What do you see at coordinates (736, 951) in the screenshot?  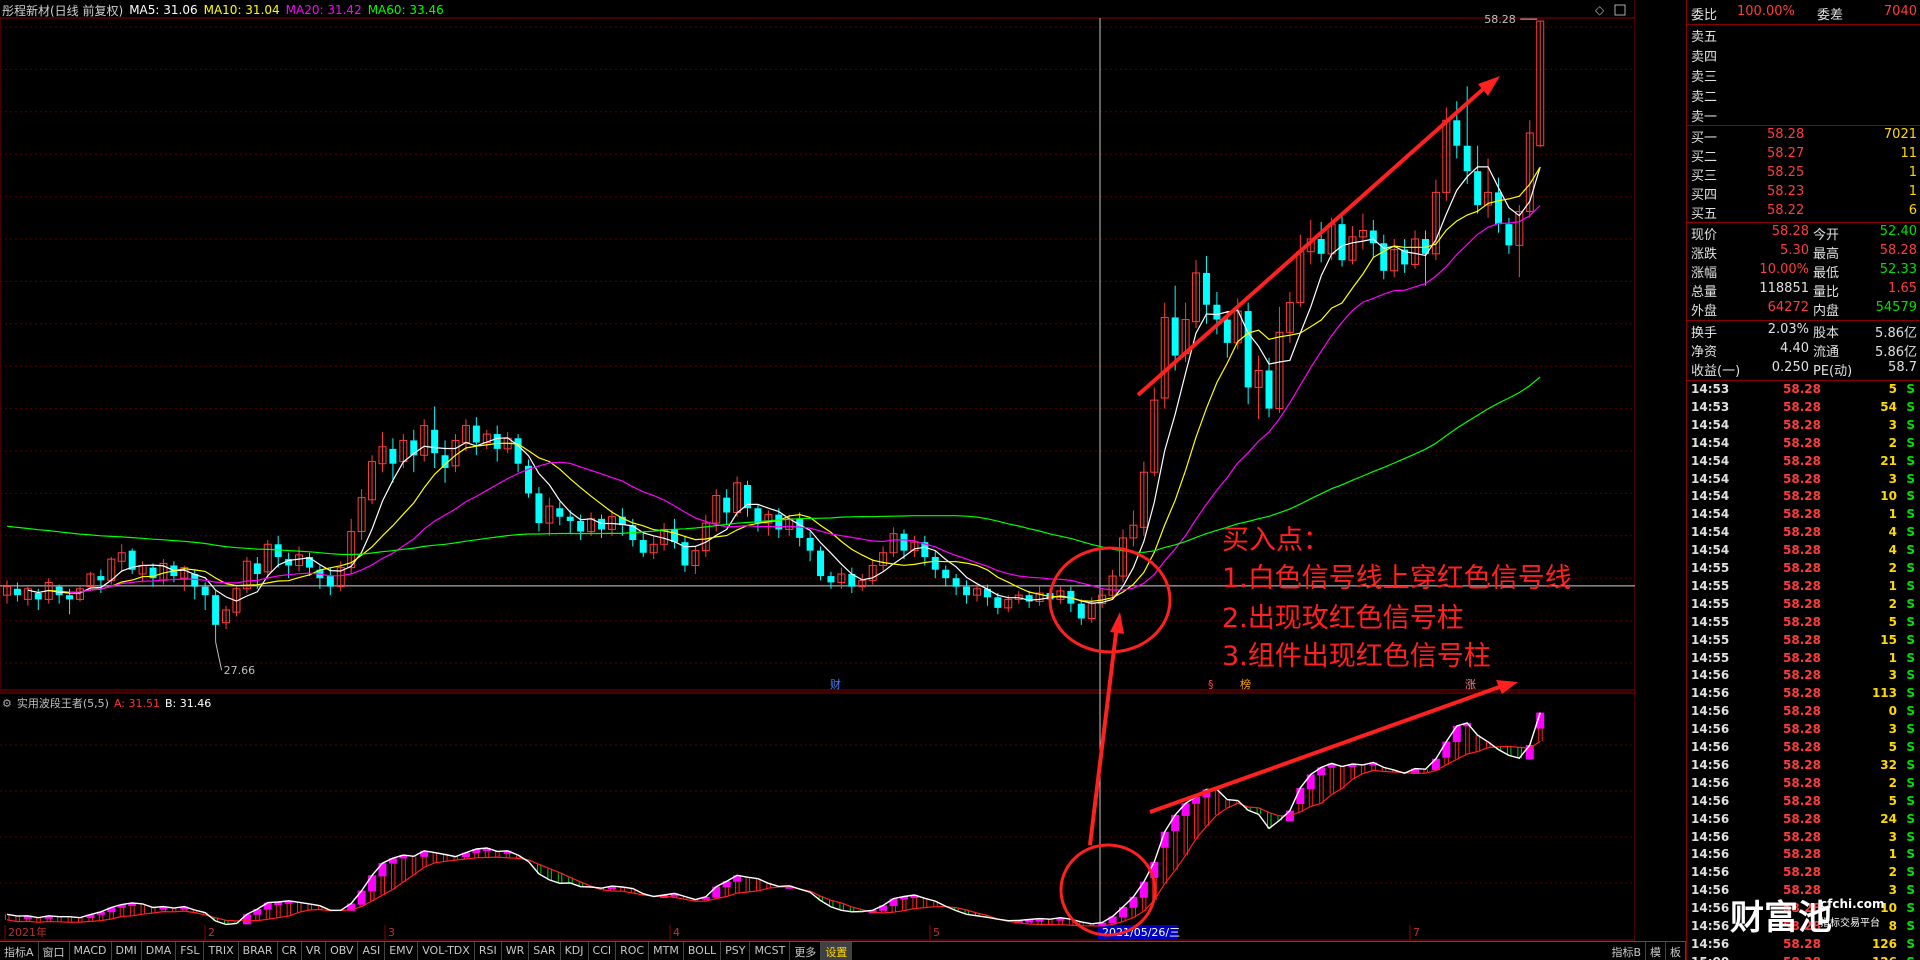 I see `tab-22: PSY` at bounding box center [736, 951].